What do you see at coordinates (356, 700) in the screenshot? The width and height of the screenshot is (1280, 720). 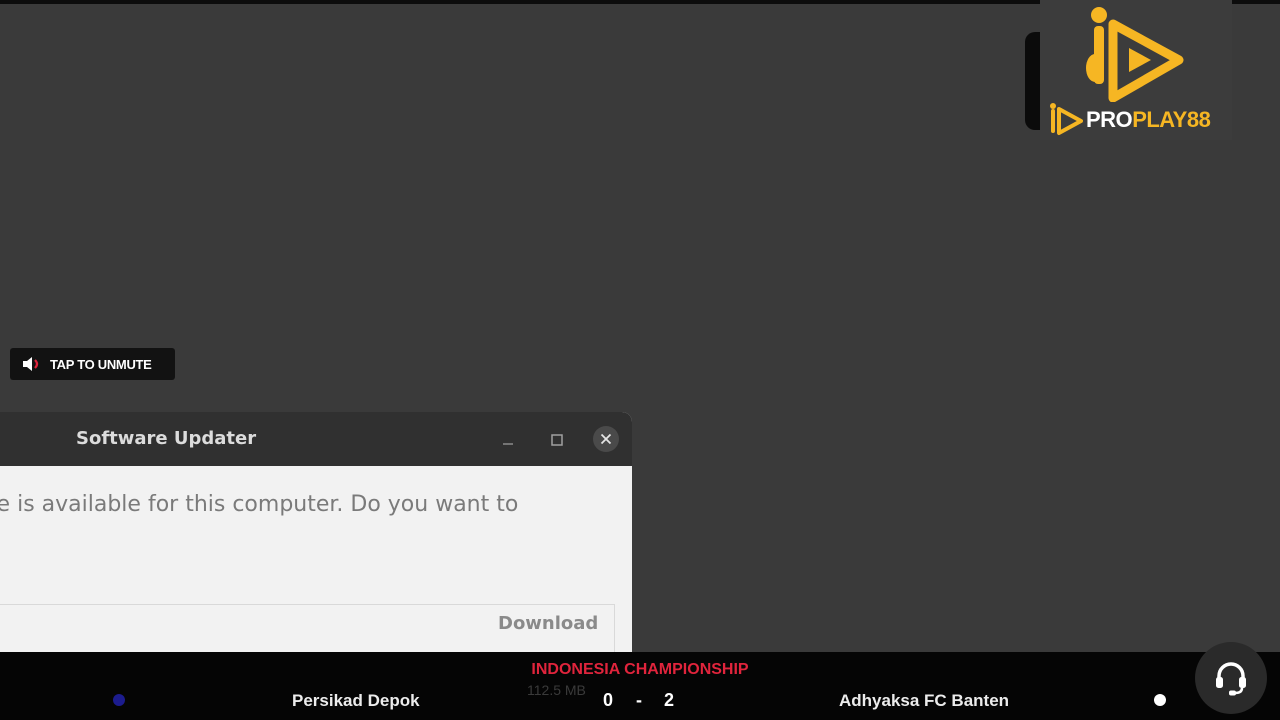 I see `home-team-name: Persikad Depok` at bounding box center [356, 700].